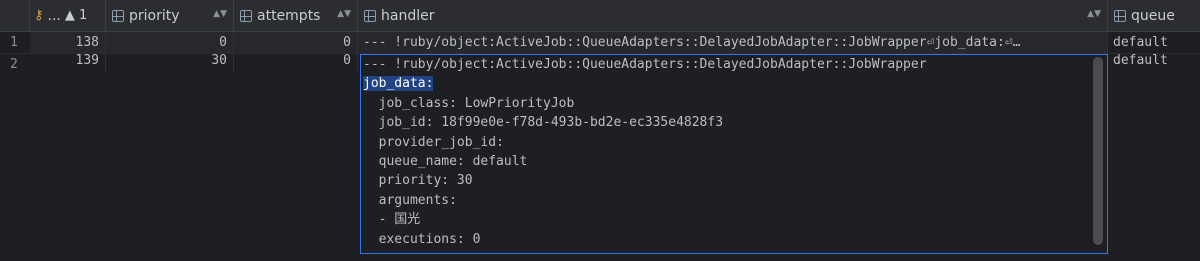 This screenshot has height=261, width=1200. I want to click on editor-line: job_data:, so click(734, 83).